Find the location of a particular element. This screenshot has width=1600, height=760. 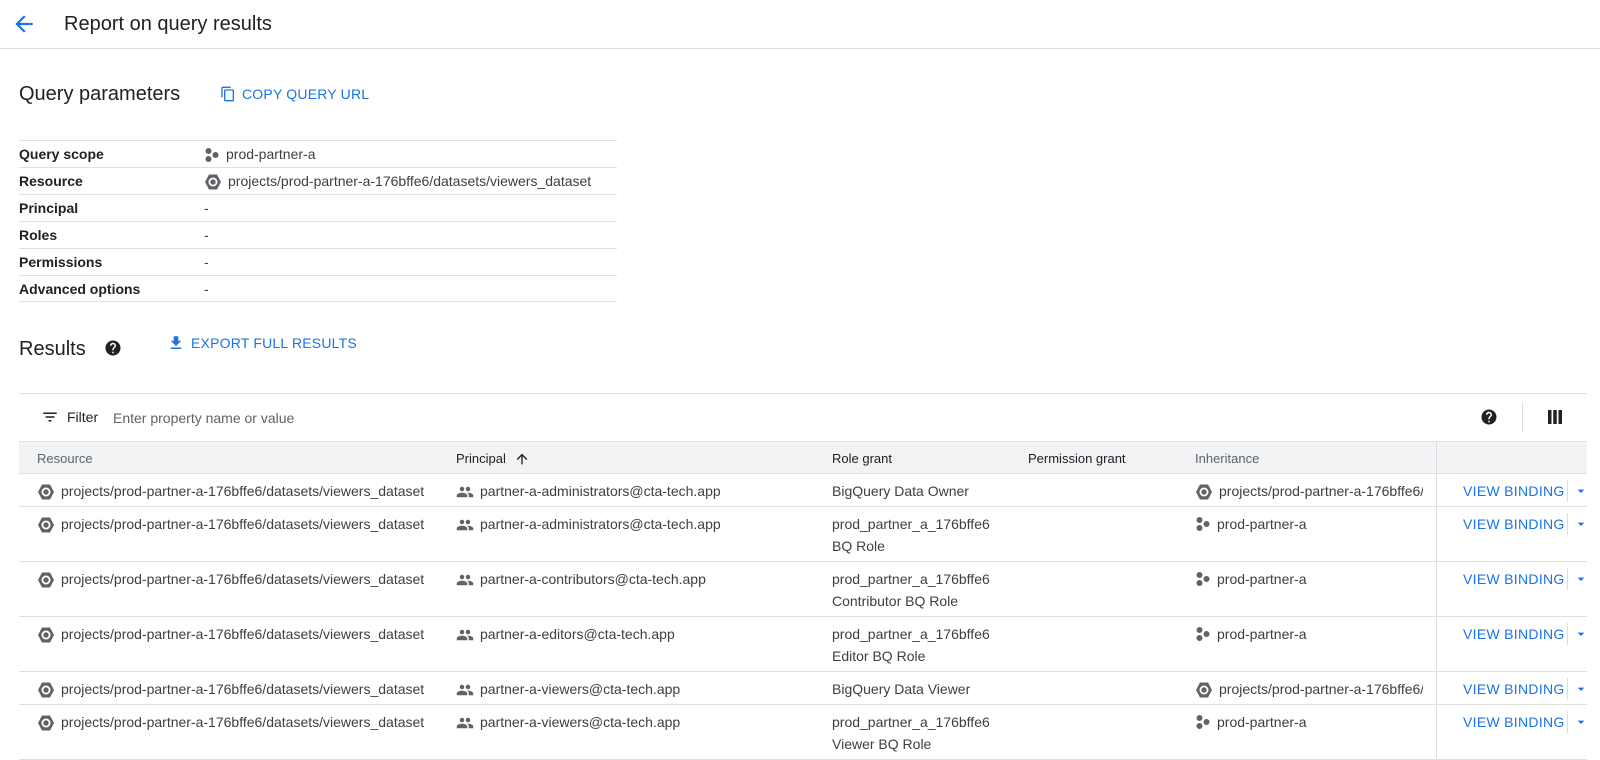

back-button is located at coordinates (24, 24).